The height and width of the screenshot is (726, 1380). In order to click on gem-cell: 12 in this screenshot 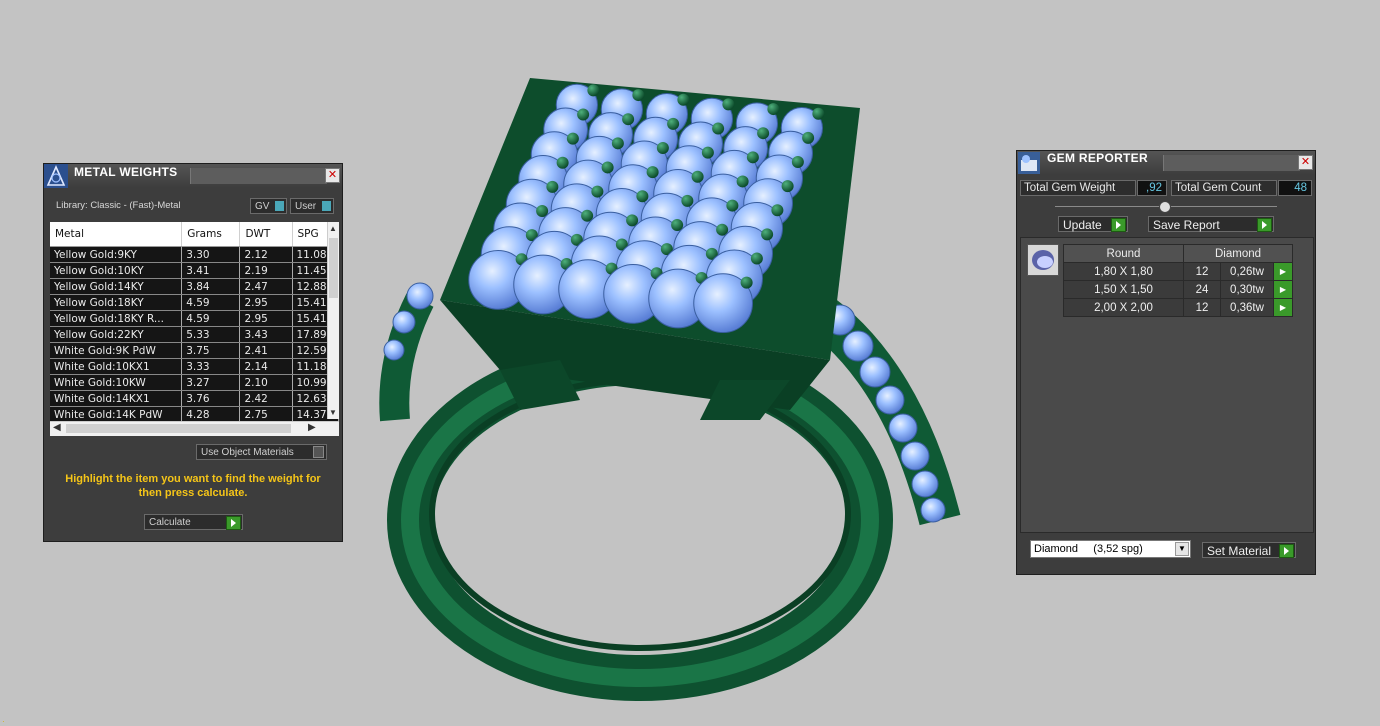, I will do `click(1202, 307)`.